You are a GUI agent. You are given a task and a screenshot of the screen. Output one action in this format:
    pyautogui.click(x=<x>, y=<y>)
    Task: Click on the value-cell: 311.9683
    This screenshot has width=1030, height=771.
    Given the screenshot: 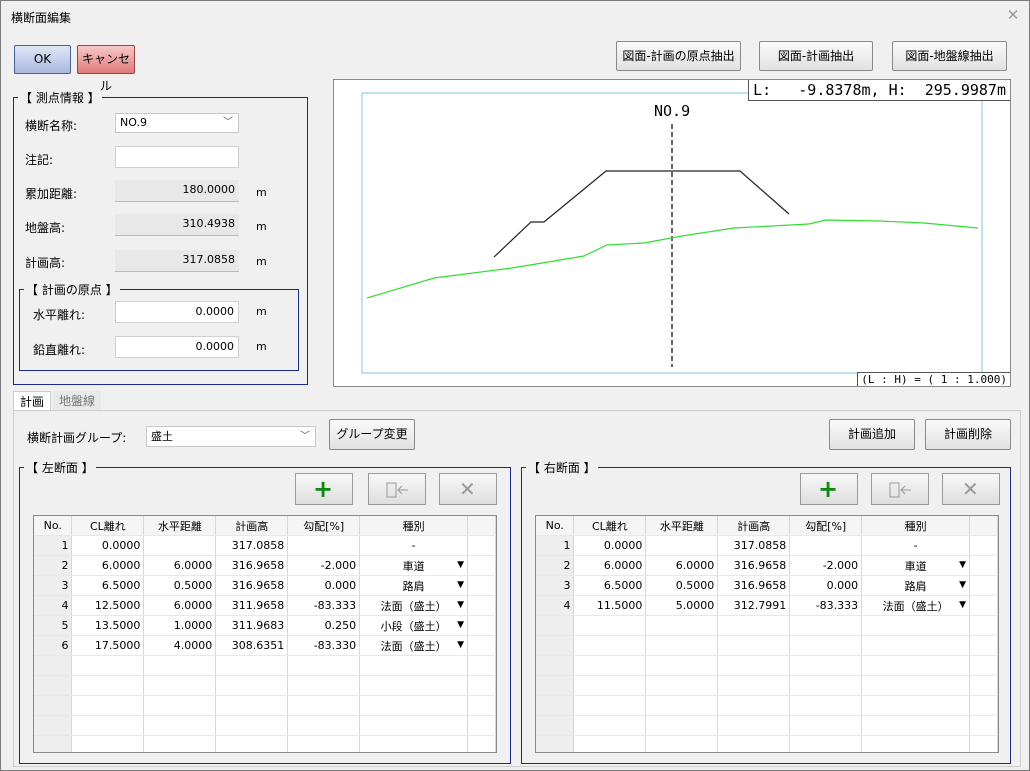 What is the action you would take?
    pyautogui.click(x=252, y=625)
    